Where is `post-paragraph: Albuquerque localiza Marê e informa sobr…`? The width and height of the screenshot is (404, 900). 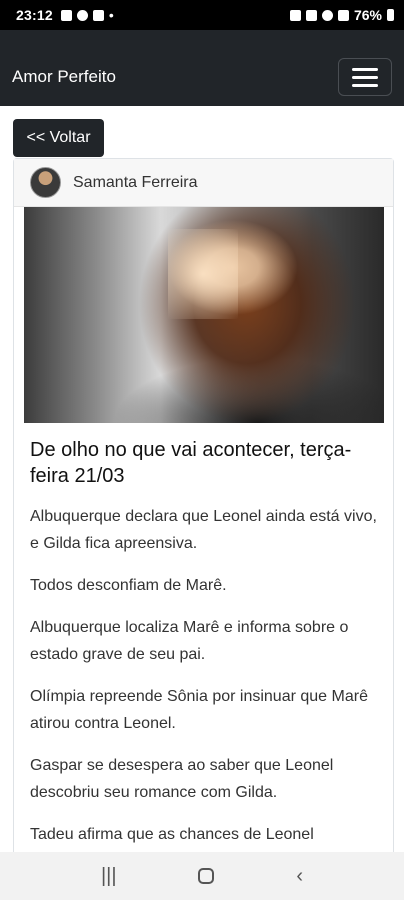
post-paragraph: Albuquerque localiza Marê e informa sobr… is located at coordinates (189, 641).